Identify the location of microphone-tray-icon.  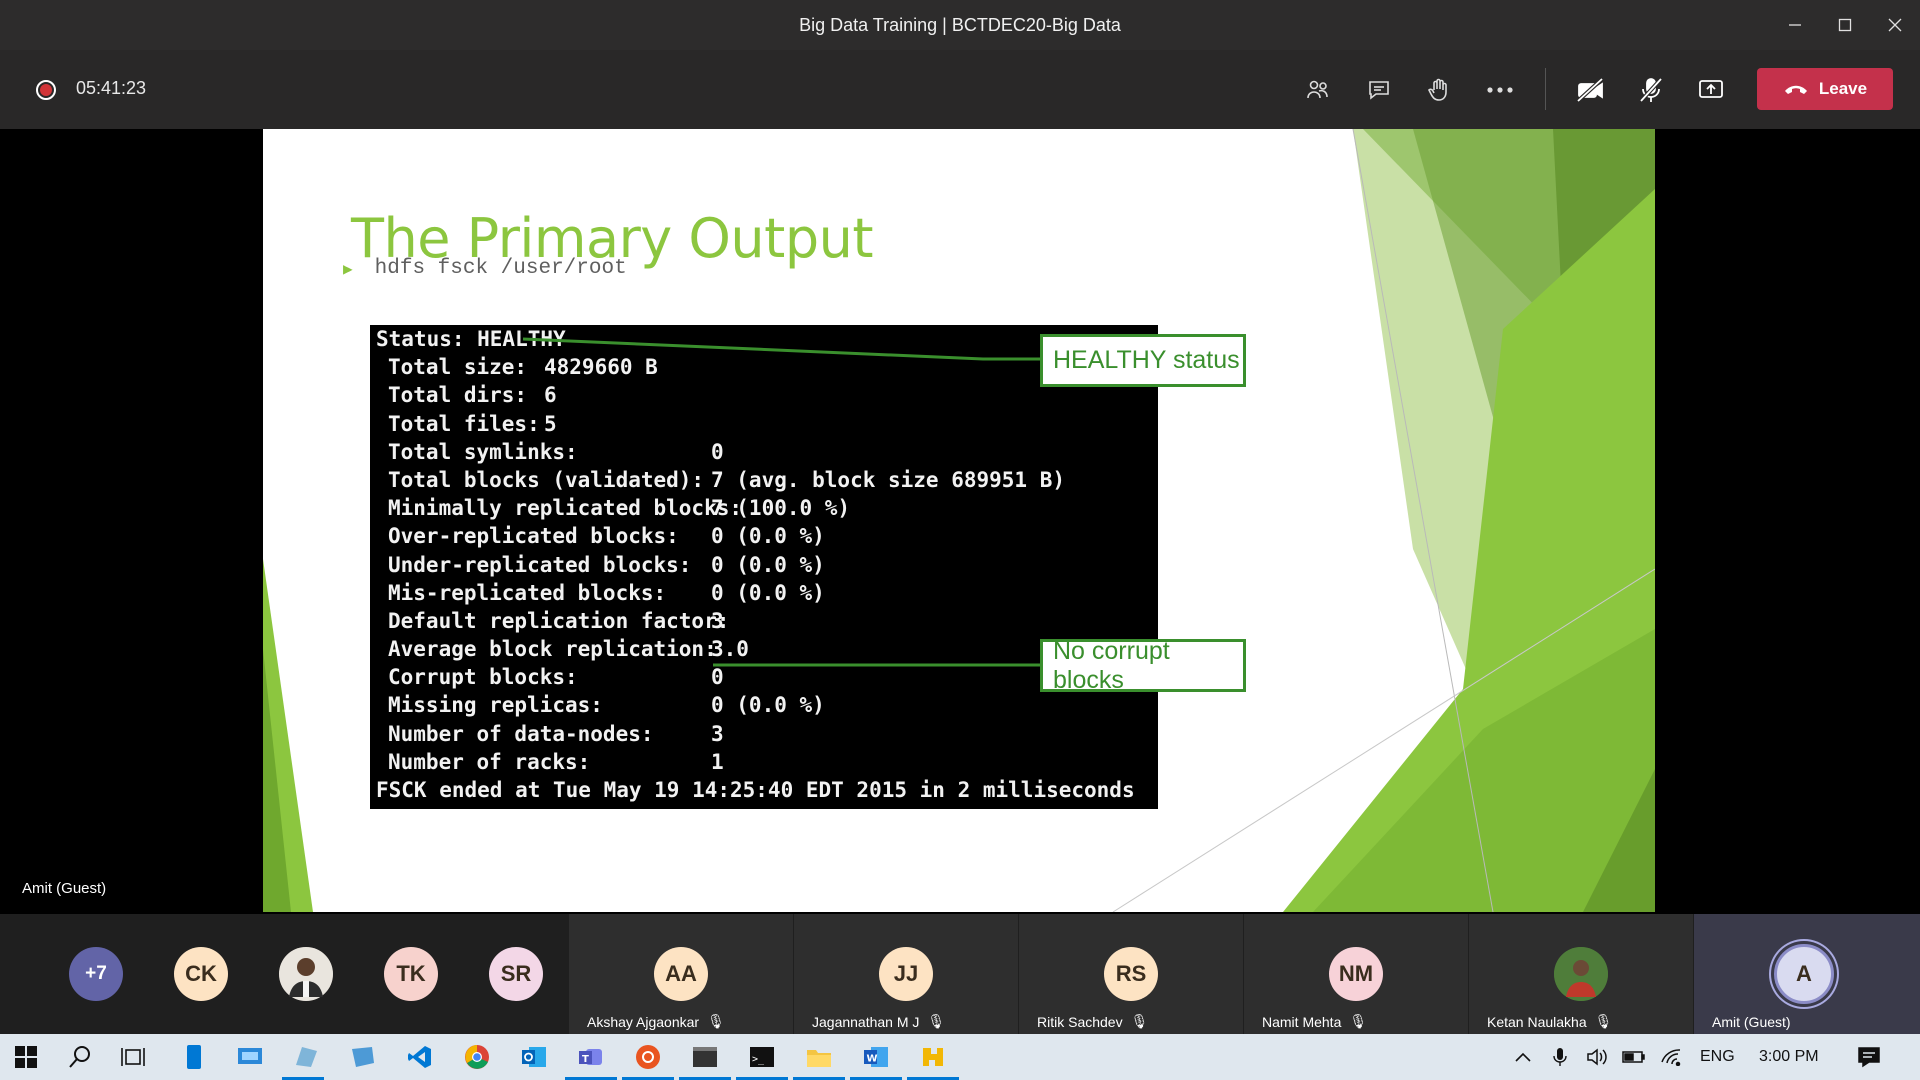
(1560, 1057).